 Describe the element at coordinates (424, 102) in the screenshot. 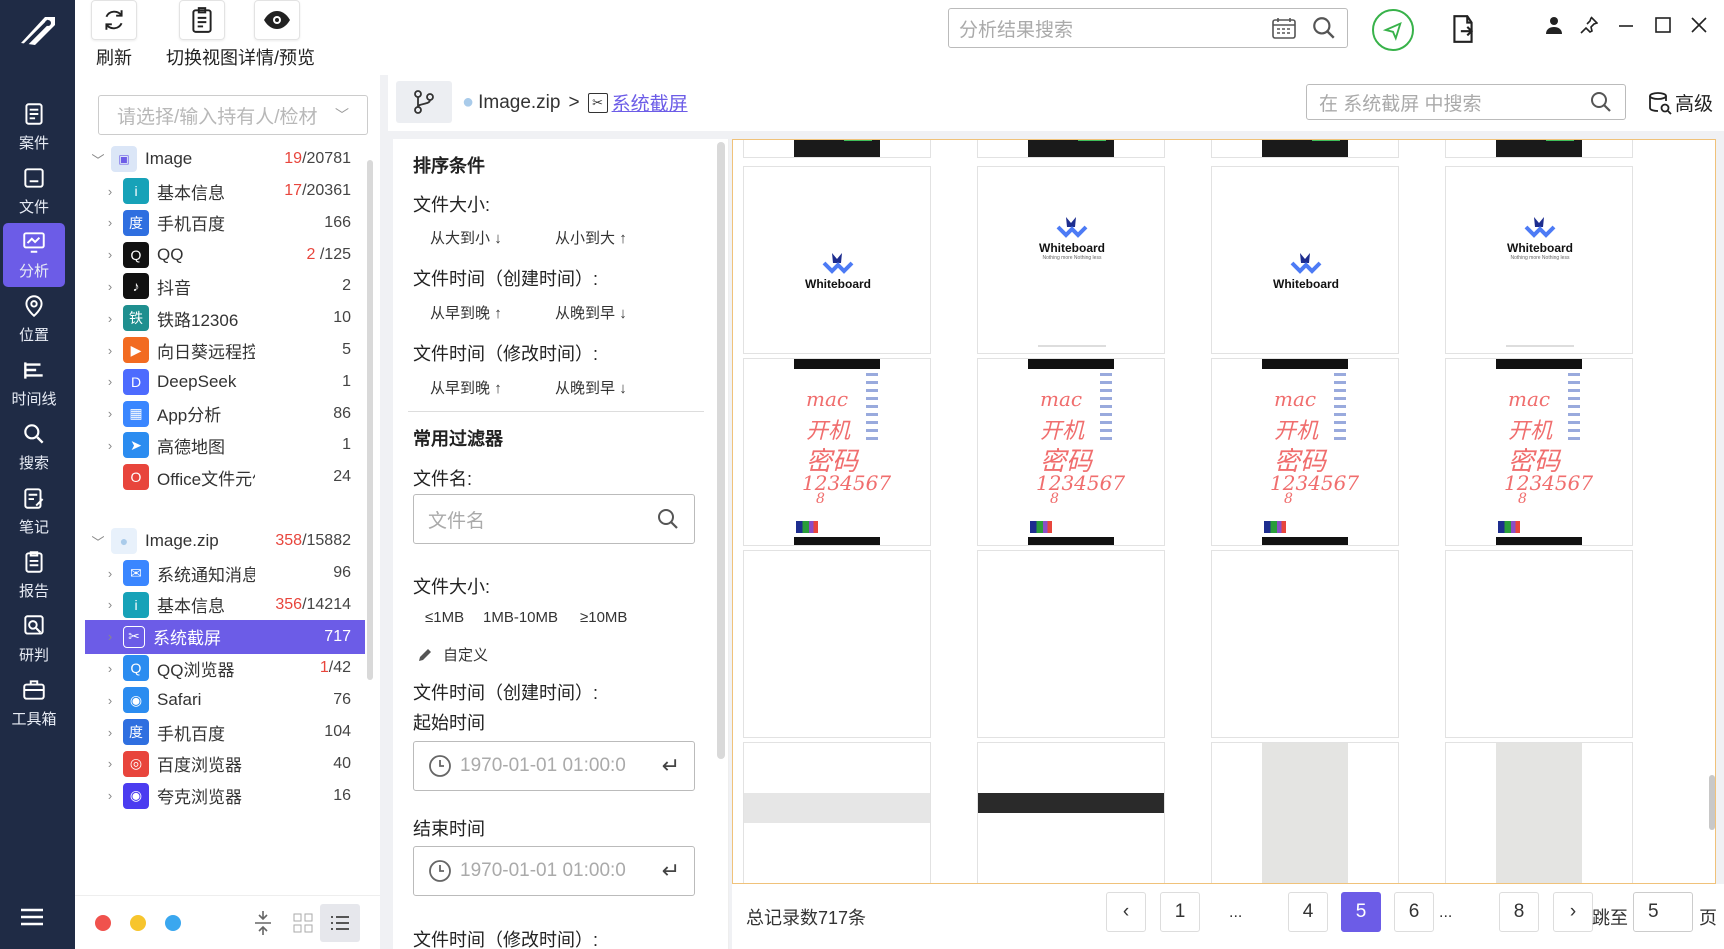

I see `branch-icon` at that location.